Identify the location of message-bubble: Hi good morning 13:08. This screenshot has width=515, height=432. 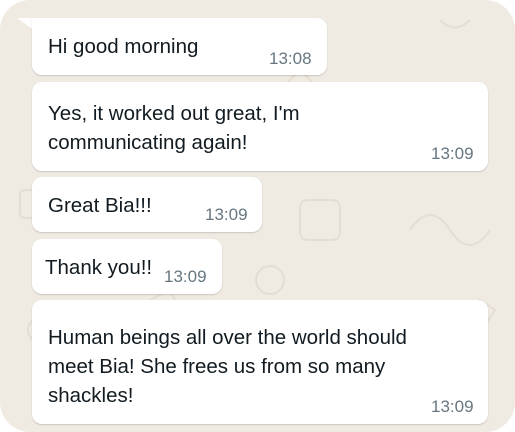
(179, 46).